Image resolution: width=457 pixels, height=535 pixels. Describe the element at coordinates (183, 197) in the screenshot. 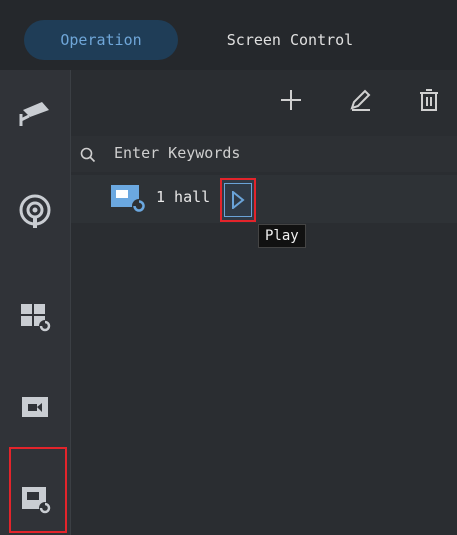

I see `list-item-label: 1 hall` at that location.